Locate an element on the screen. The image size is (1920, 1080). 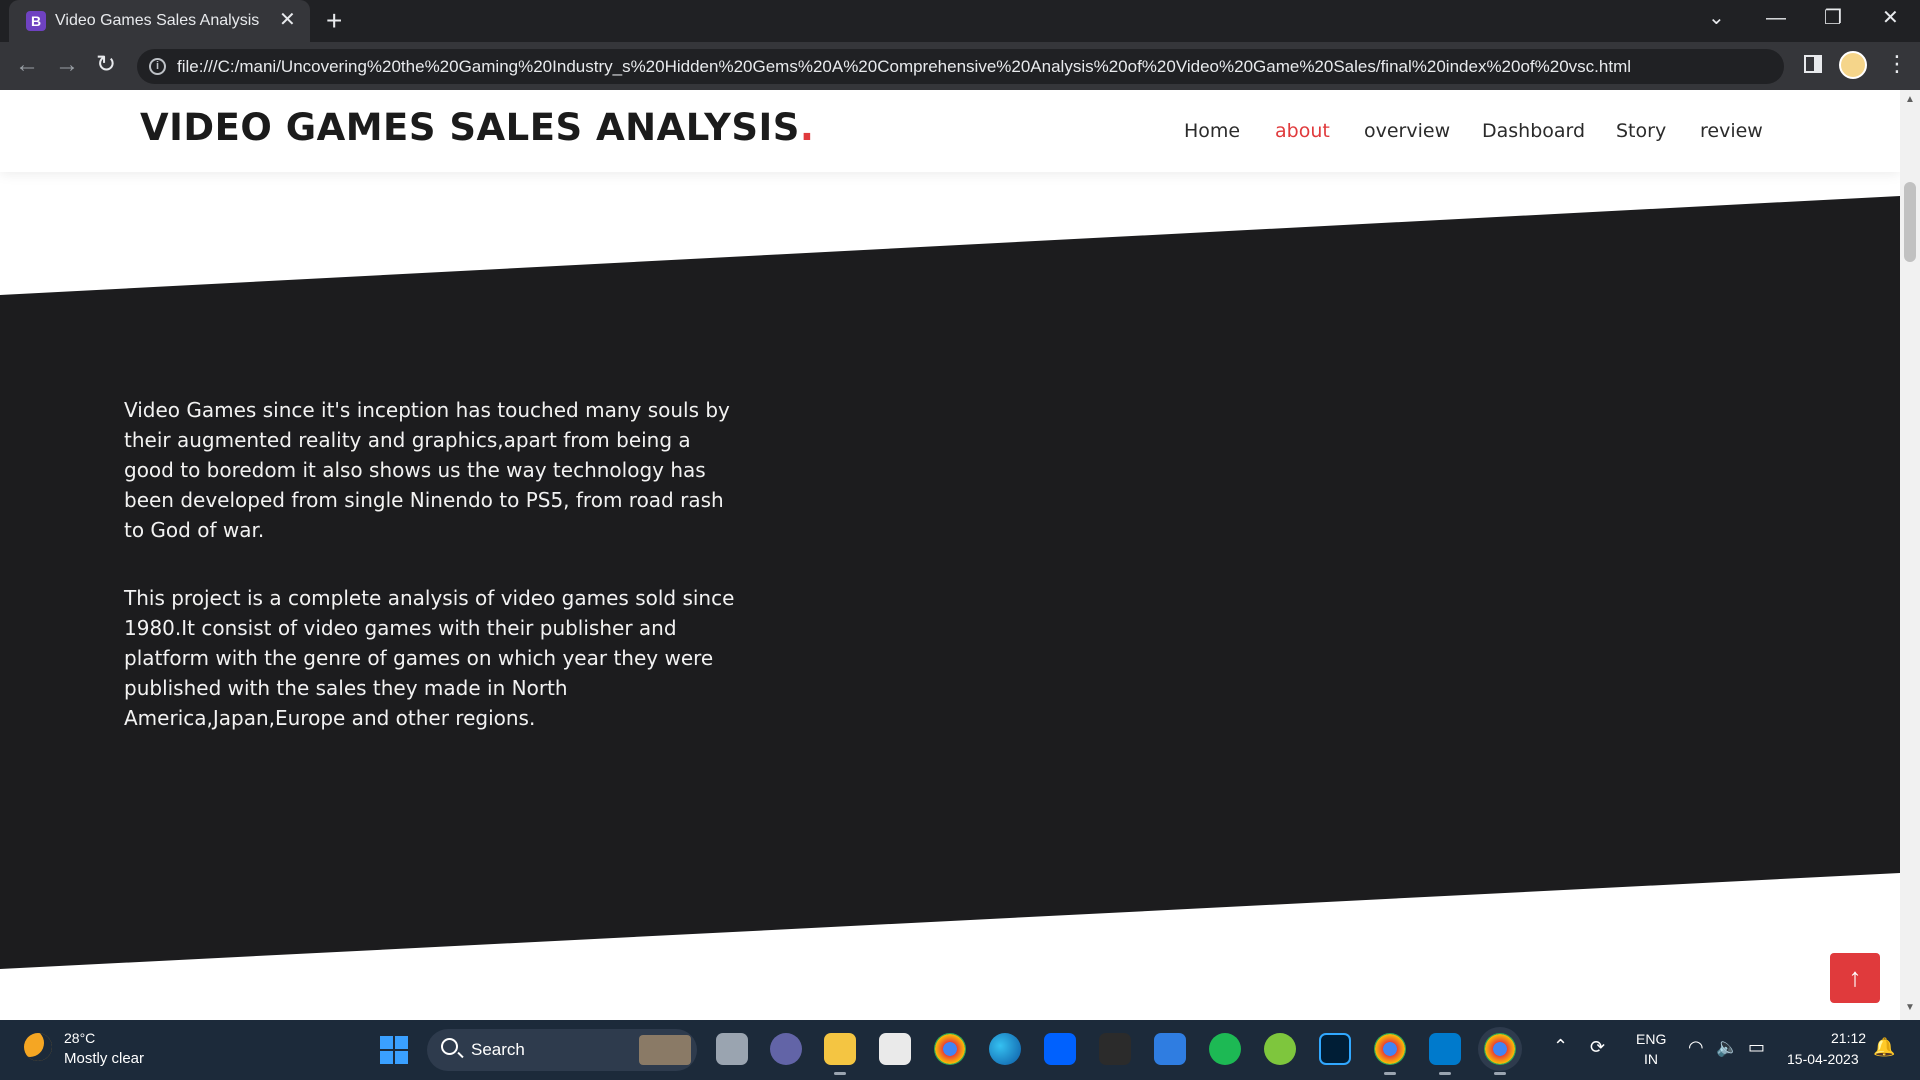
nav-dashboard: Dashboard is located at coordinates (1533, 131).